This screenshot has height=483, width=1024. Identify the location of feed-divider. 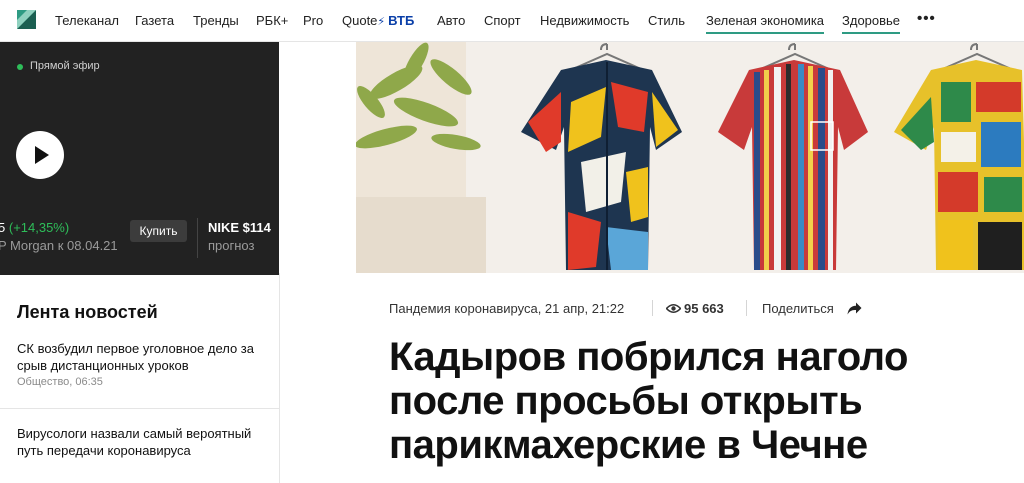
(279, 378).